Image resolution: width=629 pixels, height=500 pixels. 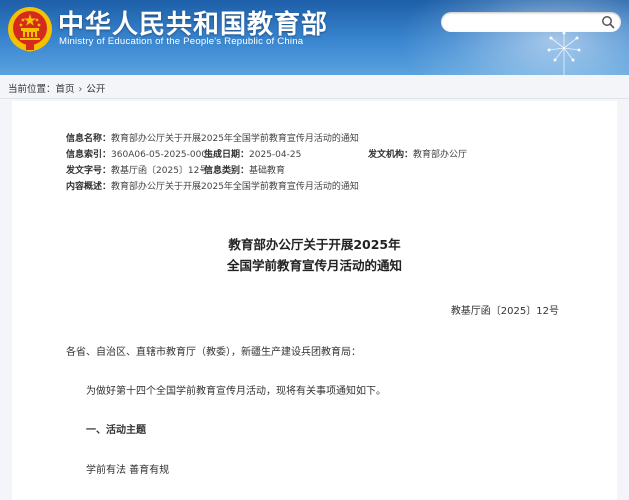 What do you see at coordinates (227, 171) in the screenshot?
I see `meta-label: 信息类别：` at bounding box center [227, 171].